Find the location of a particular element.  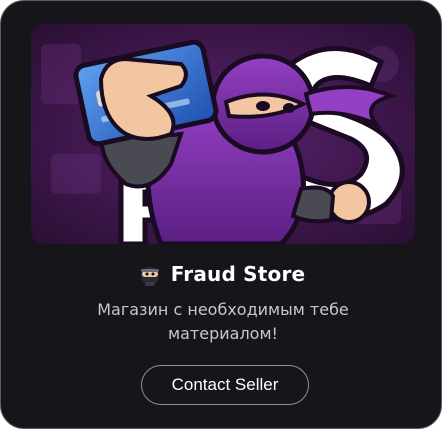

store-title: Fraud Store is located at coordinates (238, 274).